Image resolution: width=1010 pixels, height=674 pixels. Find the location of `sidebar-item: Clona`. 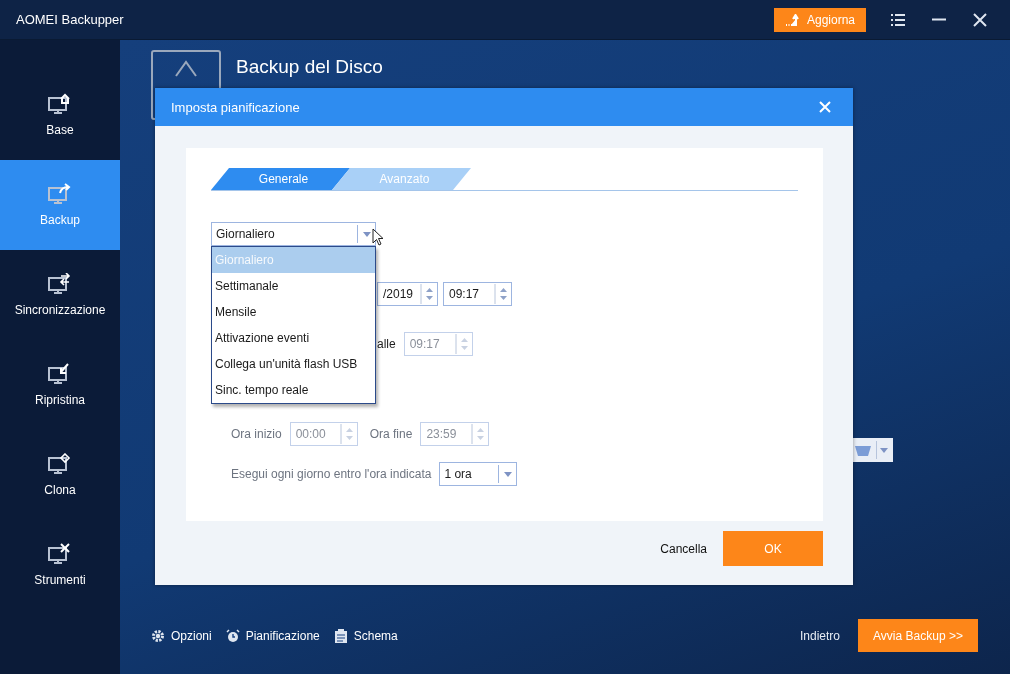

sidebar-item: Clona is located at coordinates (60, 475).